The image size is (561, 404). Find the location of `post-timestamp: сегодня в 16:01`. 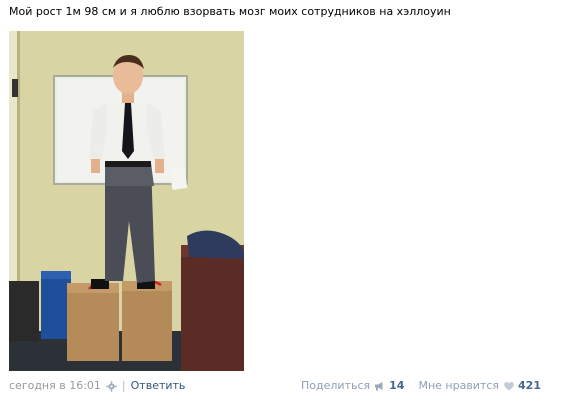

post-timestamp: сегодня в 16:01 is located at coordinates (55, 386).